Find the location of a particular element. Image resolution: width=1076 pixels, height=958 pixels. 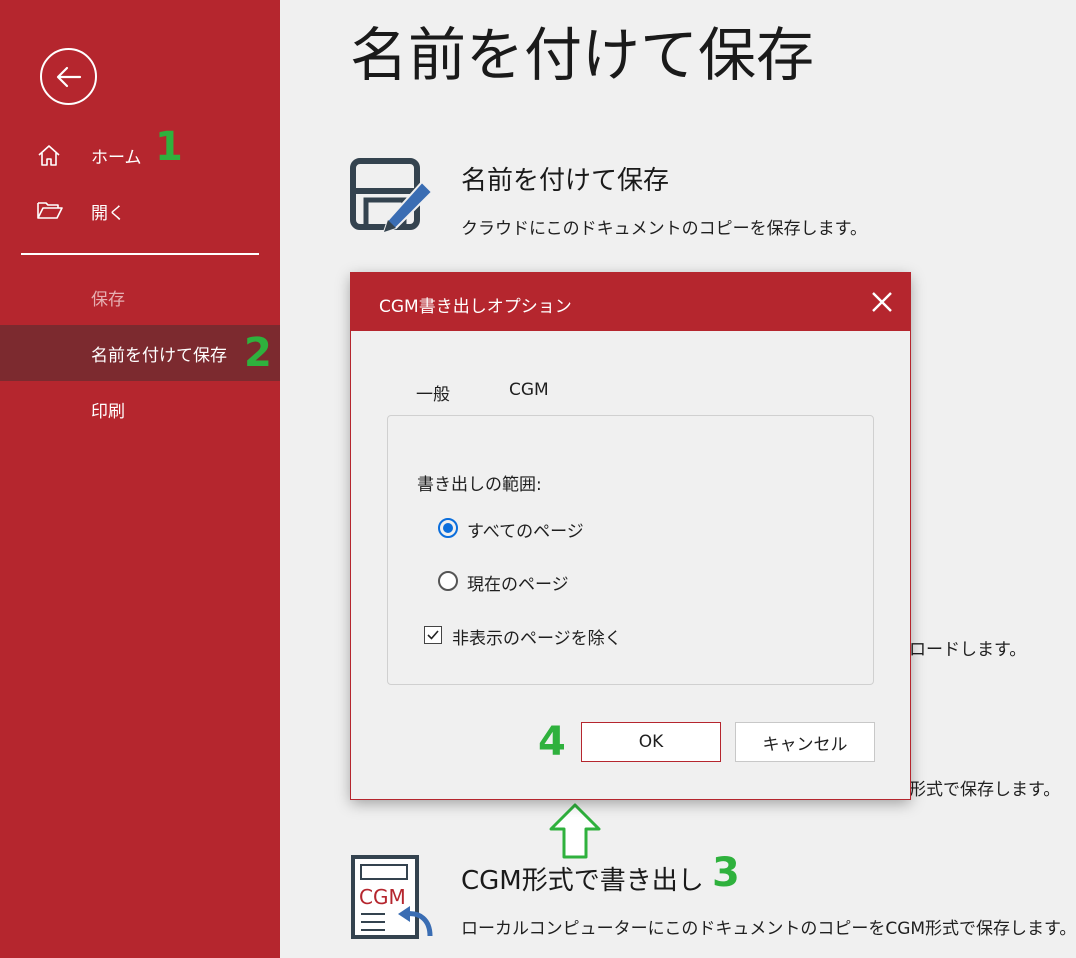

checkmark-icon is located at coordinates (433, 635).